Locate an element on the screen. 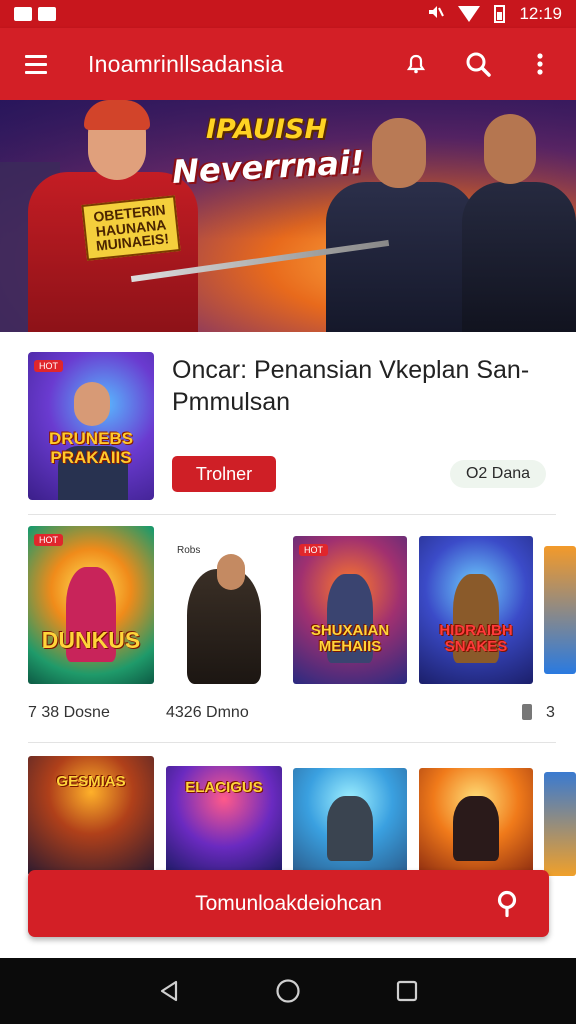  hero-character-right is located at coordinates (519, 257).